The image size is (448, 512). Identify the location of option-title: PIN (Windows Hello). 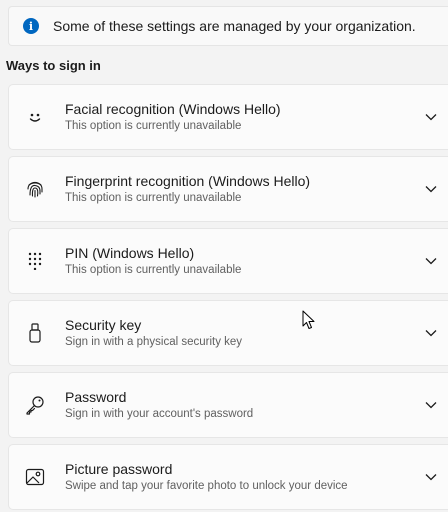
(130, 253).